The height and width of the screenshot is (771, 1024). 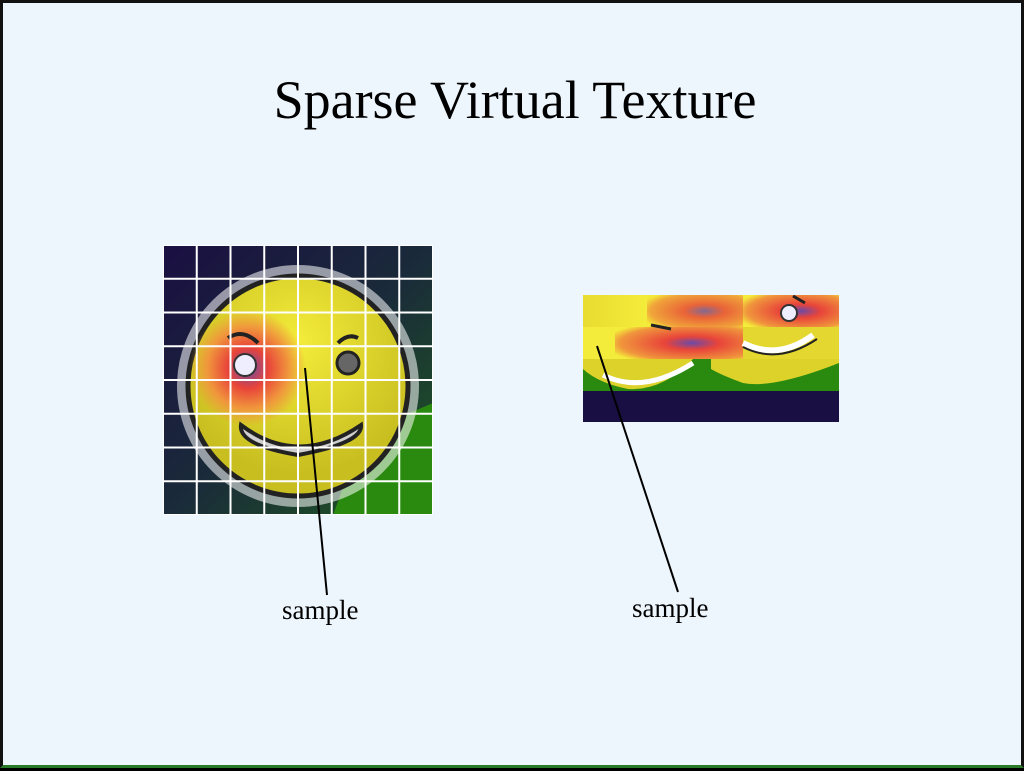 What do you see at coordinates (789, 313) in the screenshot?
I see `tile-eye-icon` at bounding box center [789, 313].